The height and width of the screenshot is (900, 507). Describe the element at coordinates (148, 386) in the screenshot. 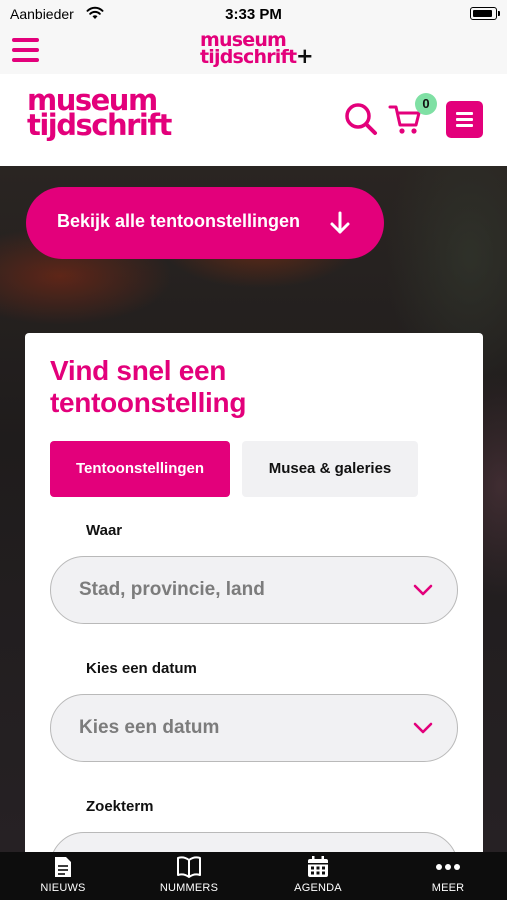

I see `finder-title: Vind snel een tentoonstelling` at that location.